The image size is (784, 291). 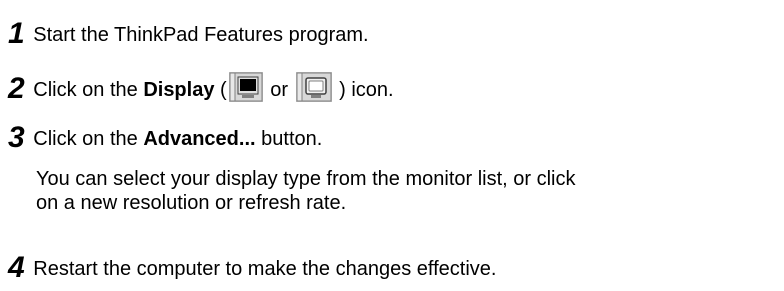 I want to click on or-text: or, so click(x=279, y=90).